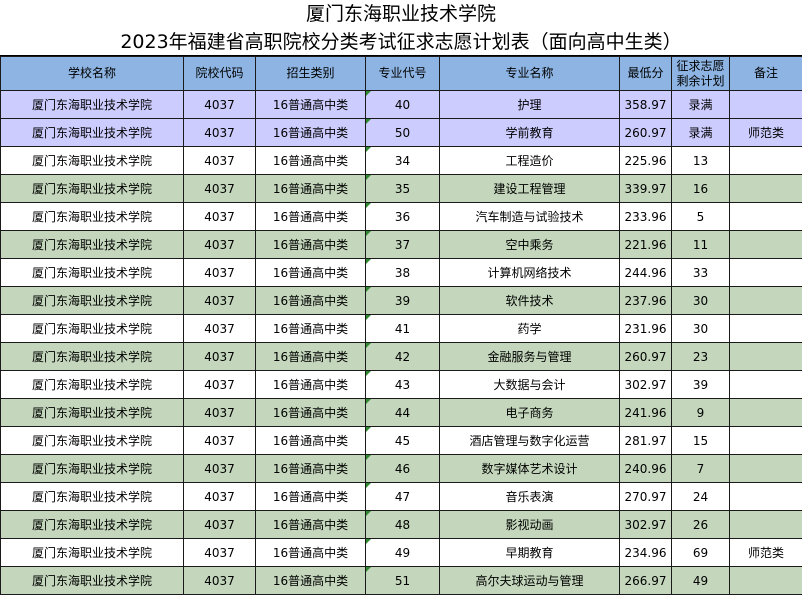 The height and width of the screenshot is (595, 802). I want to click on header-min-score: 最低分, so click(646, 74).